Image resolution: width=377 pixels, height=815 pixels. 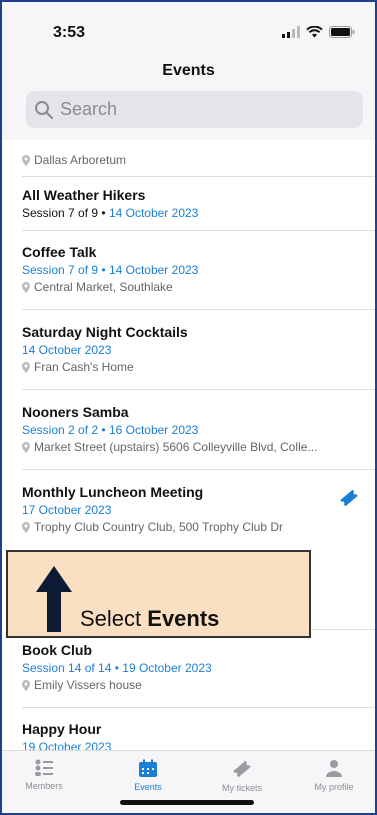 I want to click on tab-my-tickets: My tickets, so click(x=242, y=776).